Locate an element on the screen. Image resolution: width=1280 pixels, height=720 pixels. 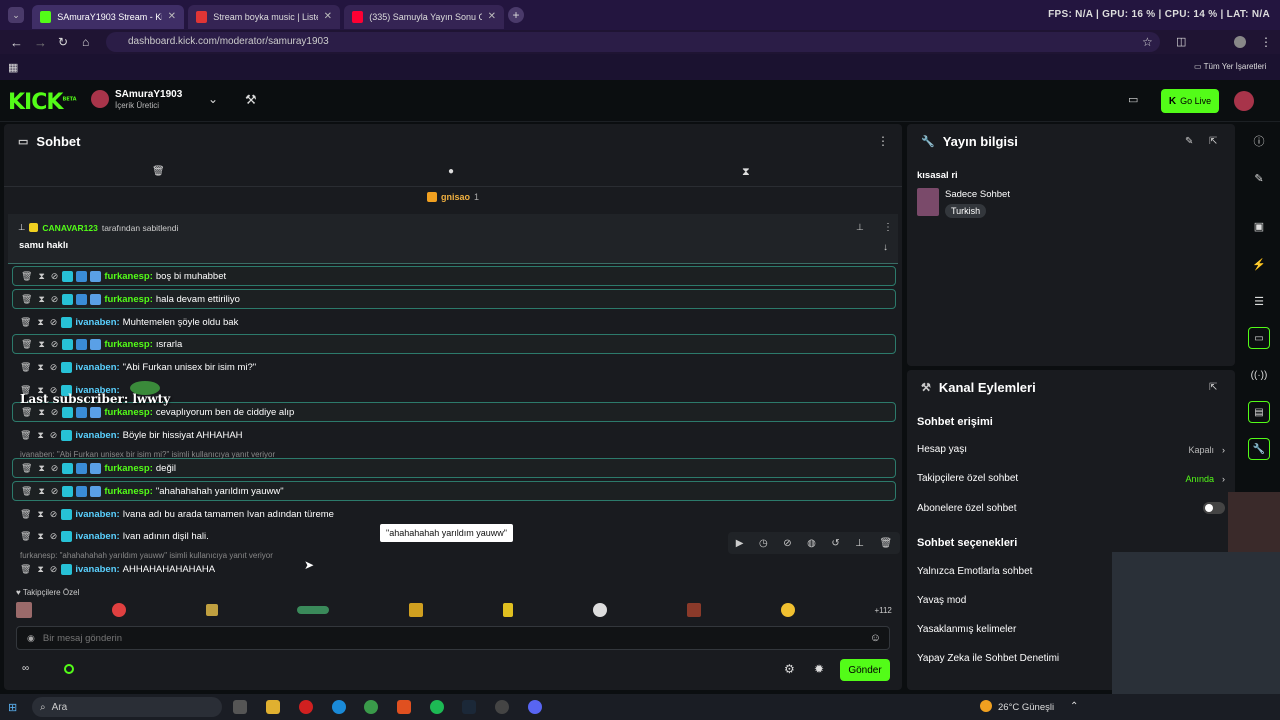
emoji-icon: ☺ is located at coordinates (875, 638).